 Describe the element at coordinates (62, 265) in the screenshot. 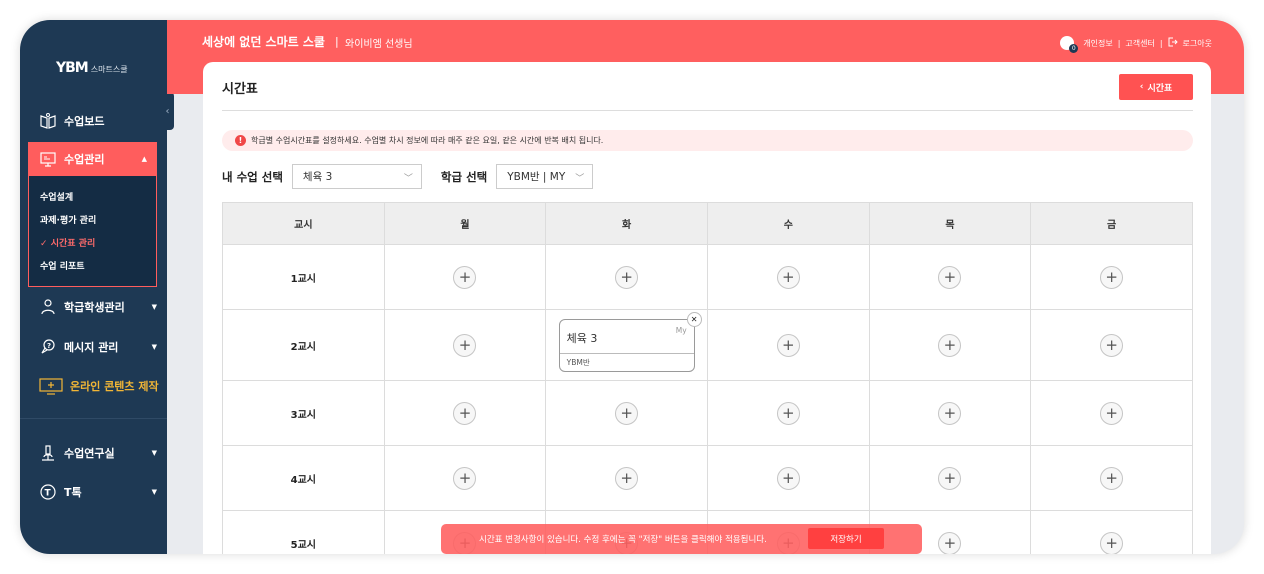

I see `sub-item-class-report: 수업 리포트` at that location.